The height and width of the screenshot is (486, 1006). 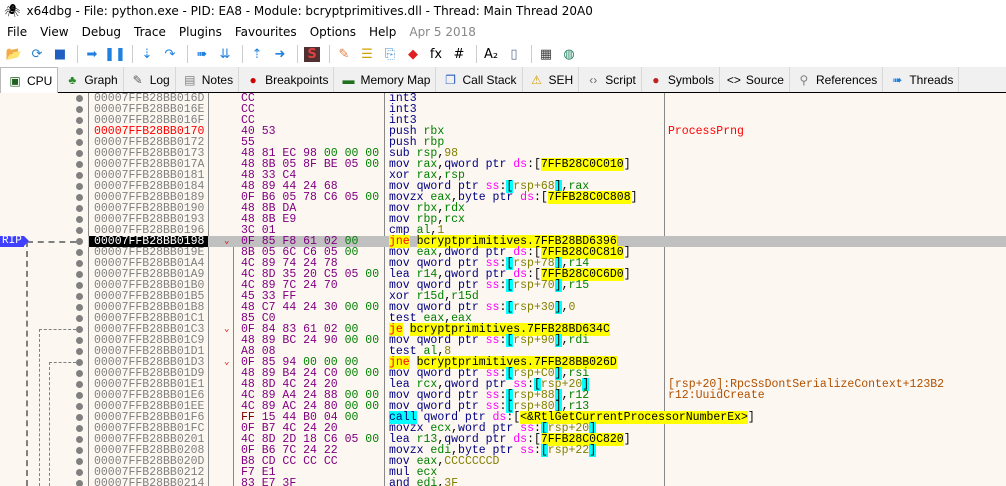 I want to click on hash-icon: #, so click(x=459, y=54).